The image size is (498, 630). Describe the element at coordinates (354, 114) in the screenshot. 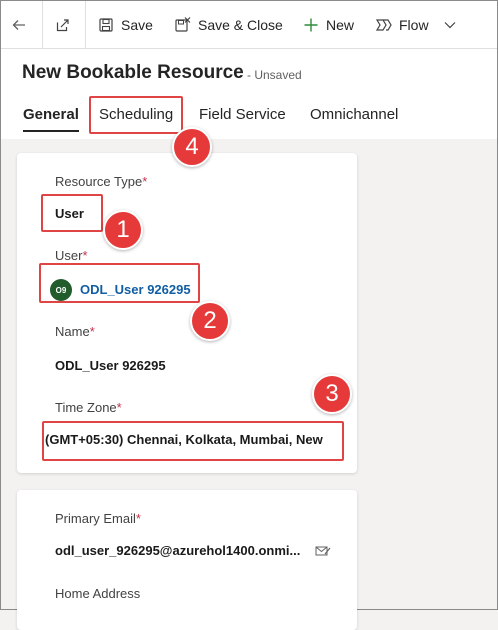

I see `tab-omnichannel: Omnichannel` at that location.